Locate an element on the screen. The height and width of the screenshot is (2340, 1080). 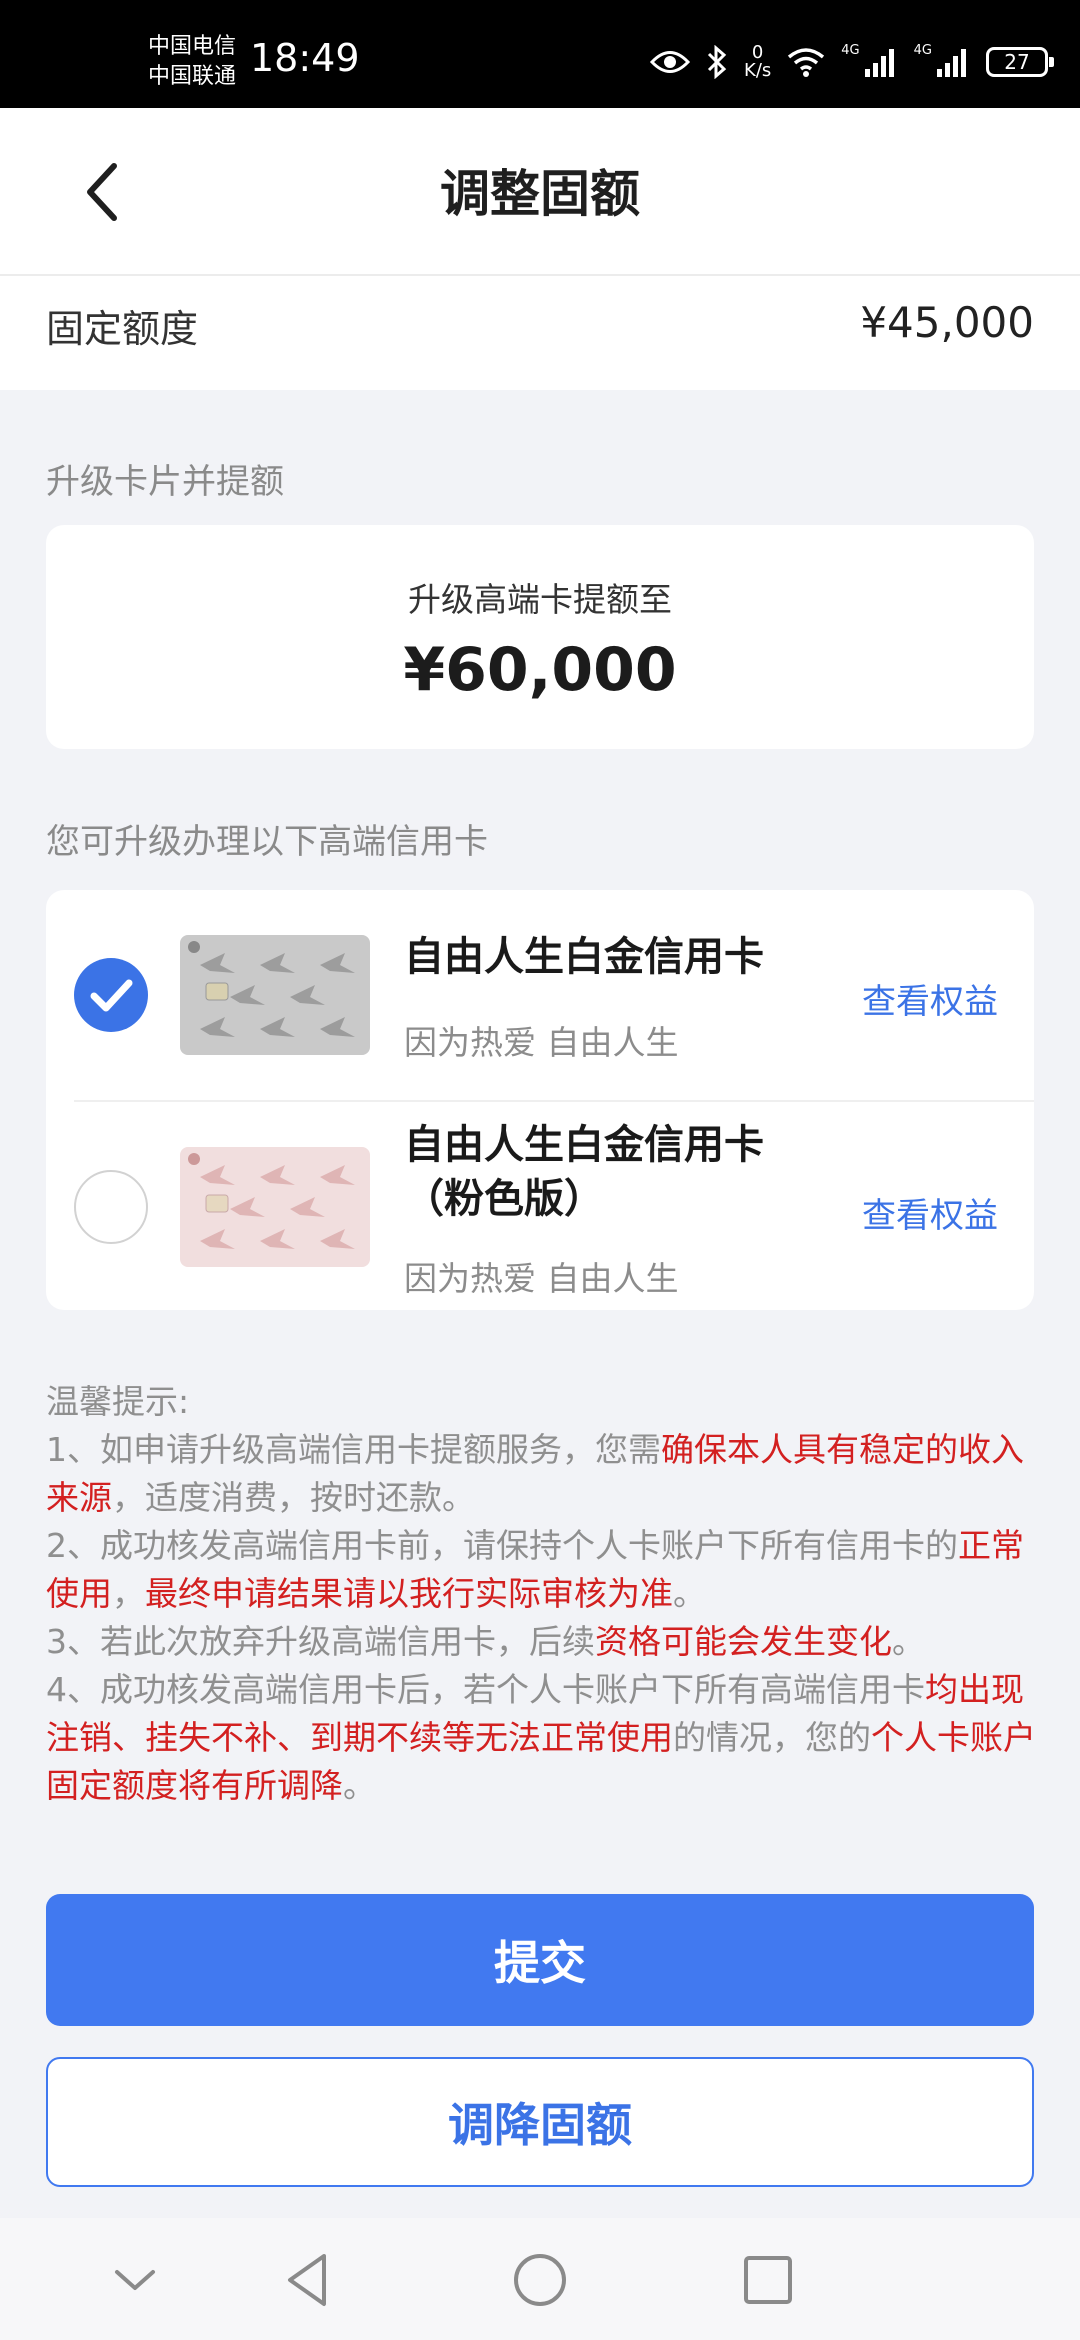
system-back-button is located at coordinates (308, 2280).